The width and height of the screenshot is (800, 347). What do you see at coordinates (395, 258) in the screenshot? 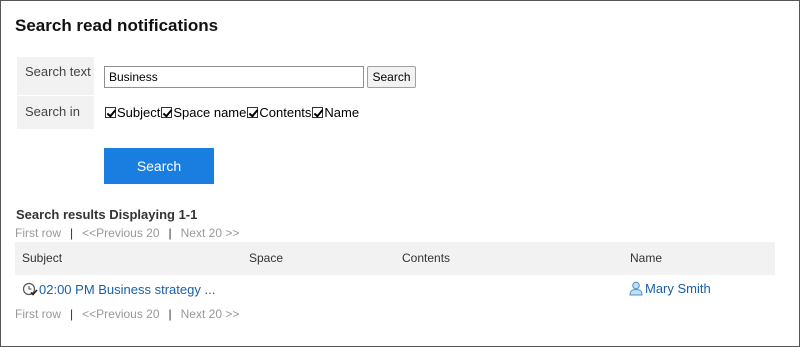
I see `results-table-header: Subject Space Contents Name` at bounding box center [395, 258].